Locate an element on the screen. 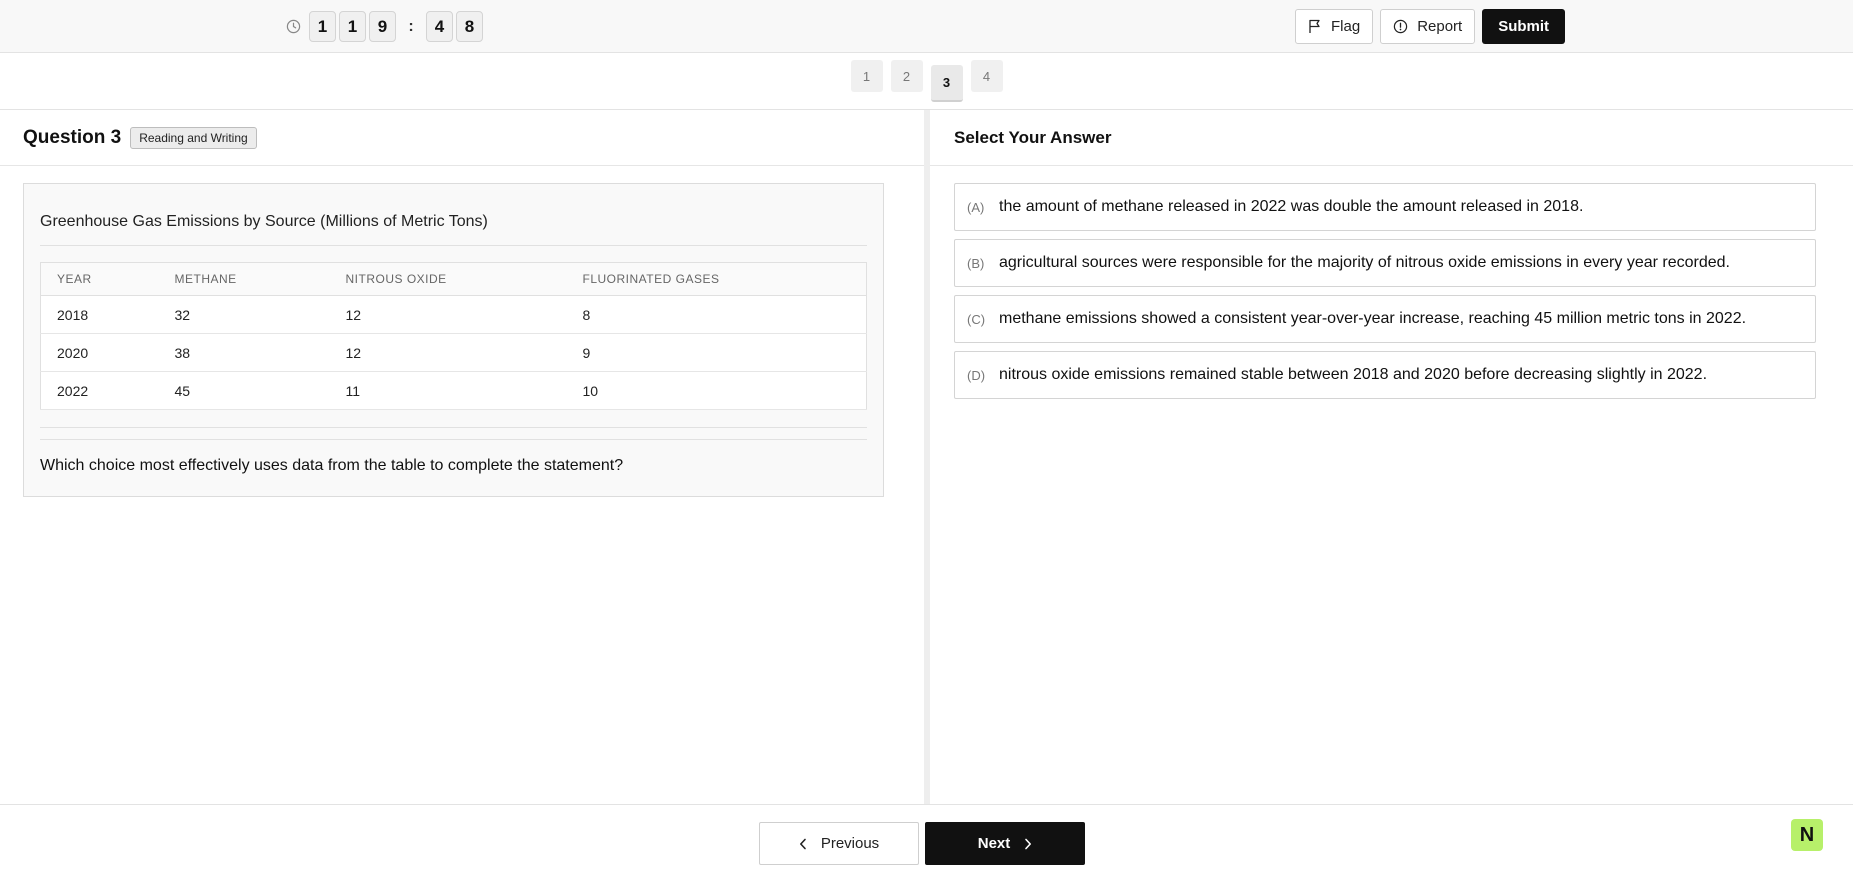 The image size is (1853, 879). previous-button: Previous is located at coordinates (839, 843).